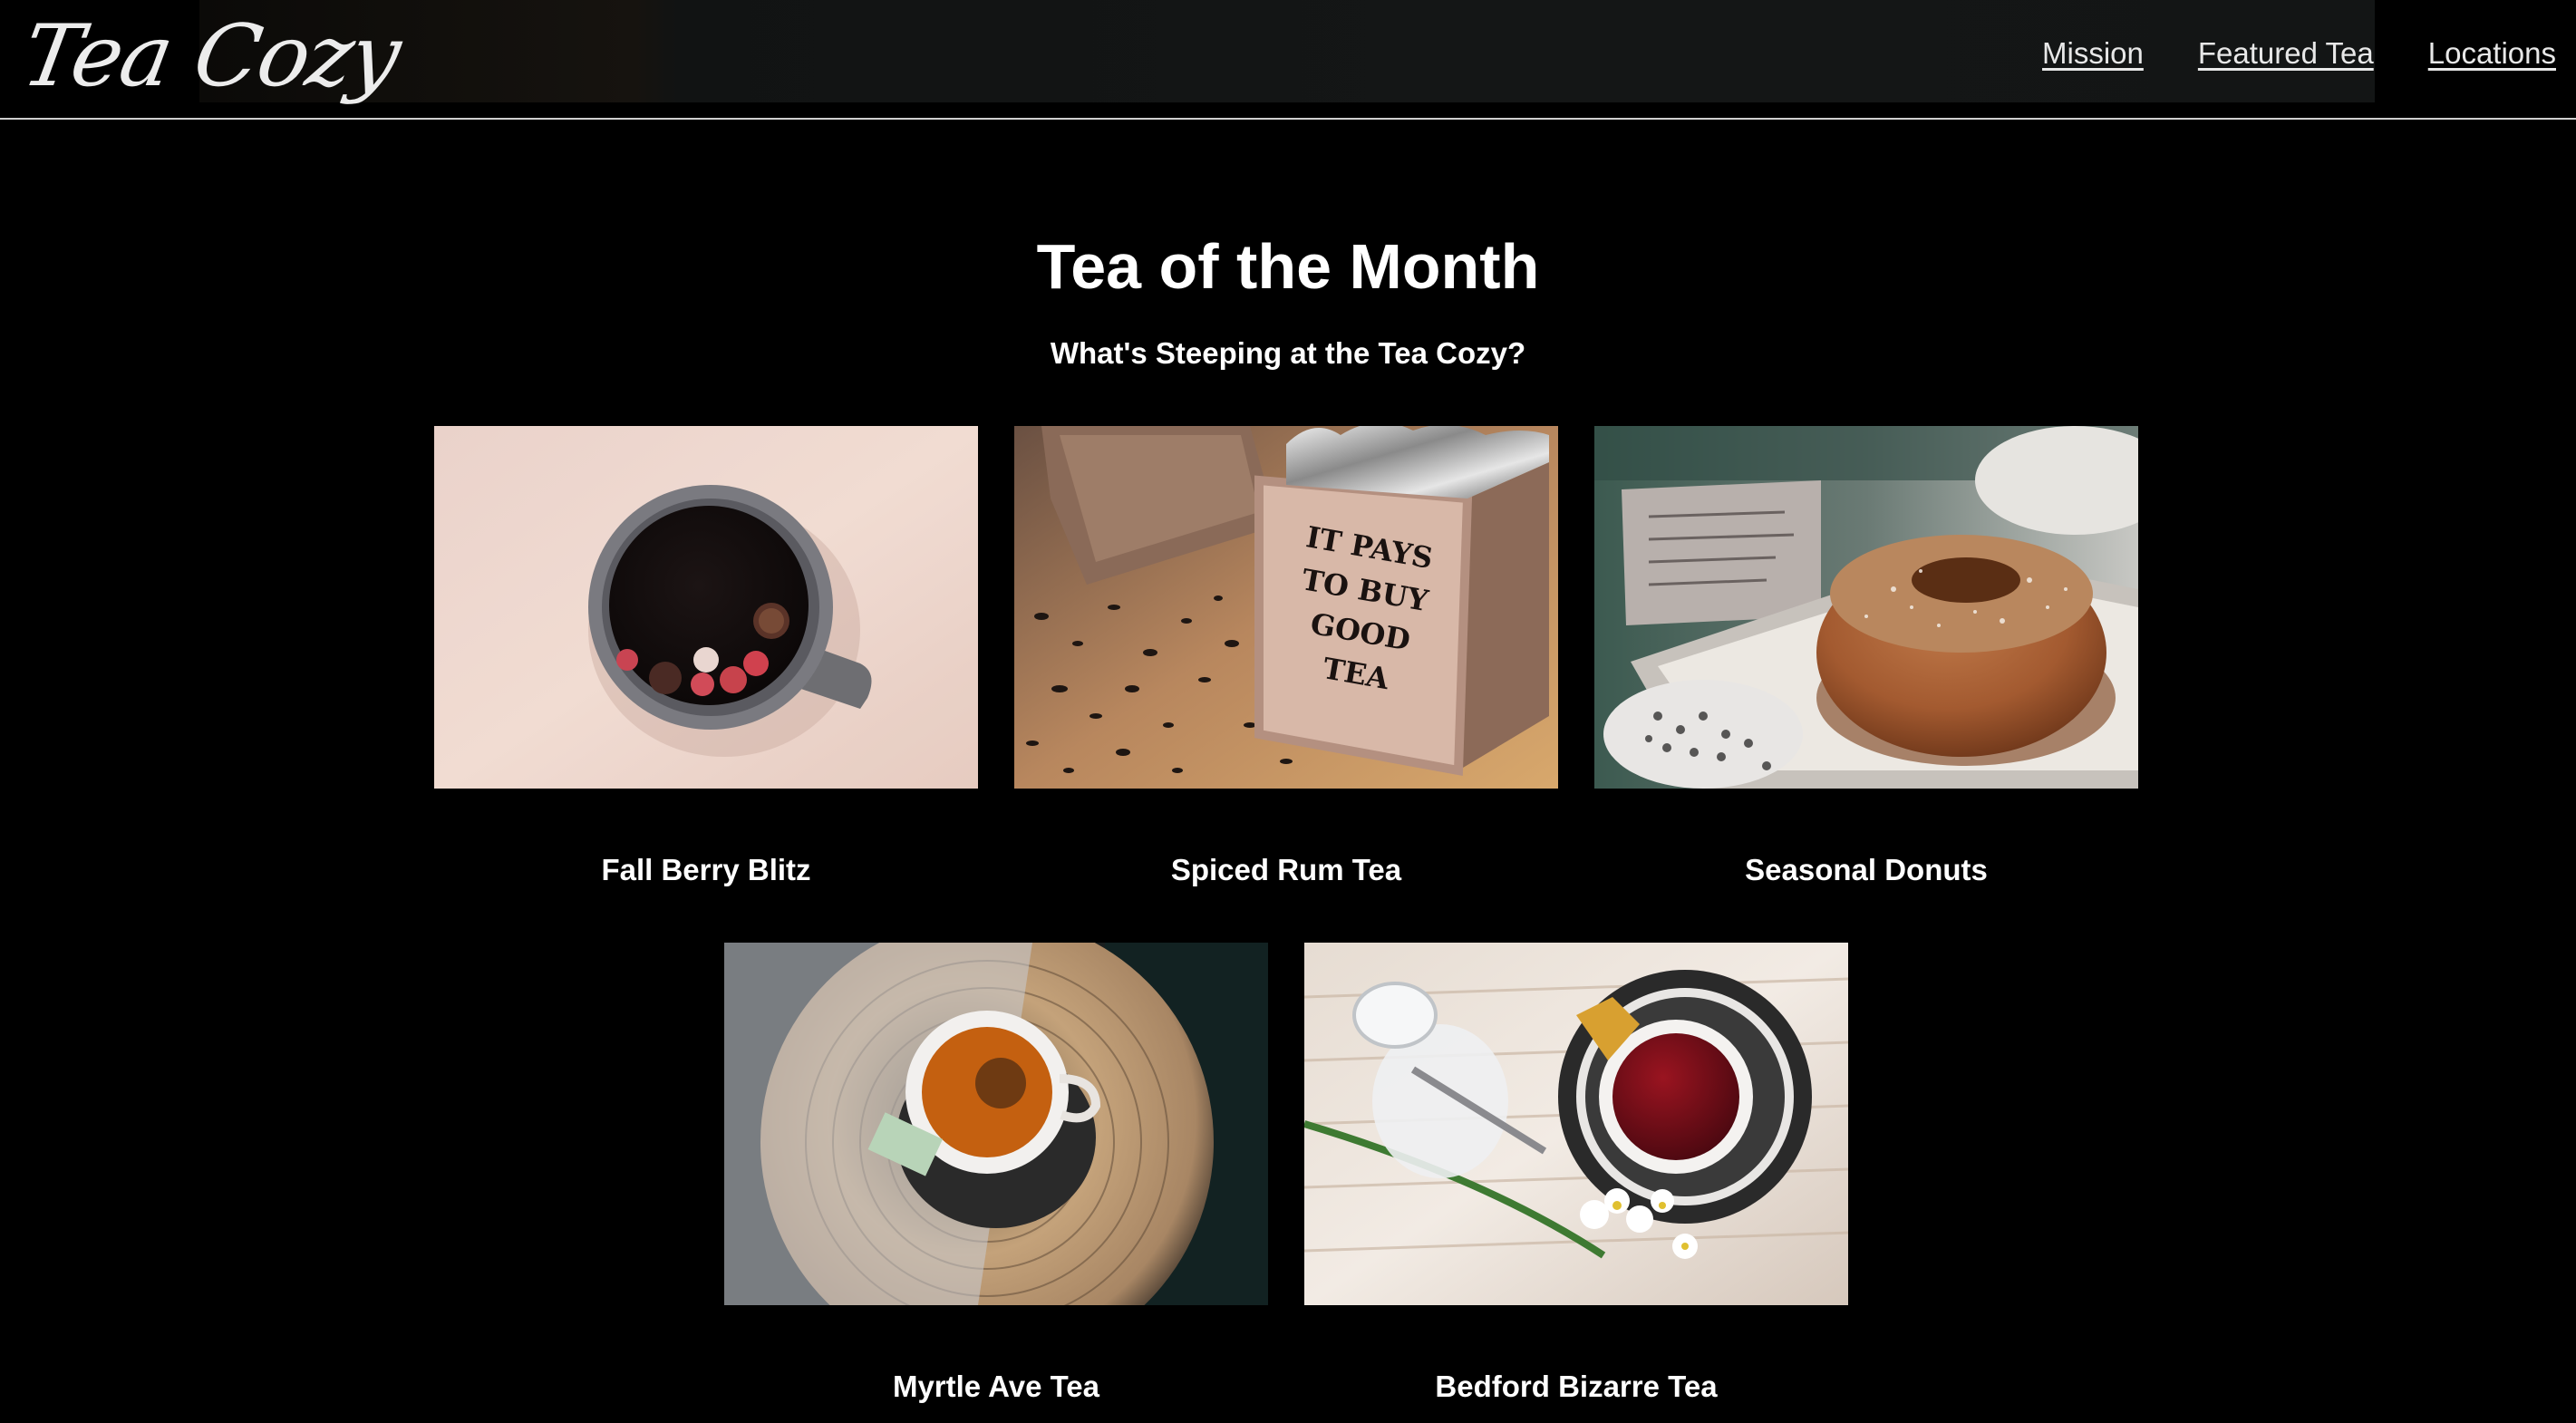  What do you see at coordinates (1866, 869) in the screenshot?
I see `tea-name: Seasonal Donuts` at bounding box center [1866, 869].